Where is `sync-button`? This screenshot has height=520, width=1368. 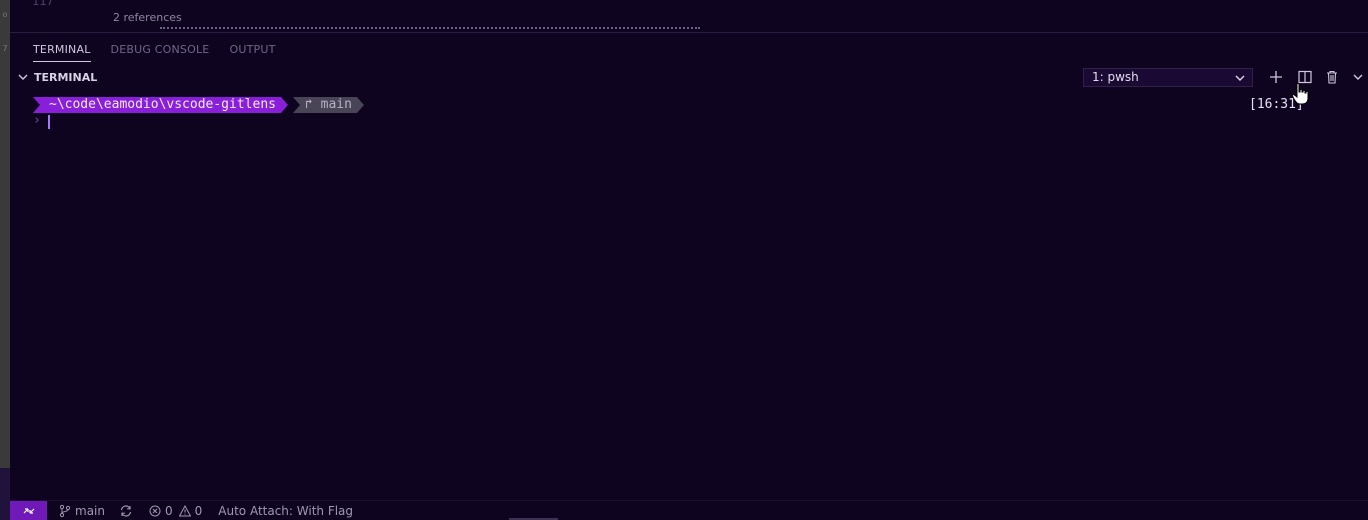 sync-button is located at coordinates (126, 511).